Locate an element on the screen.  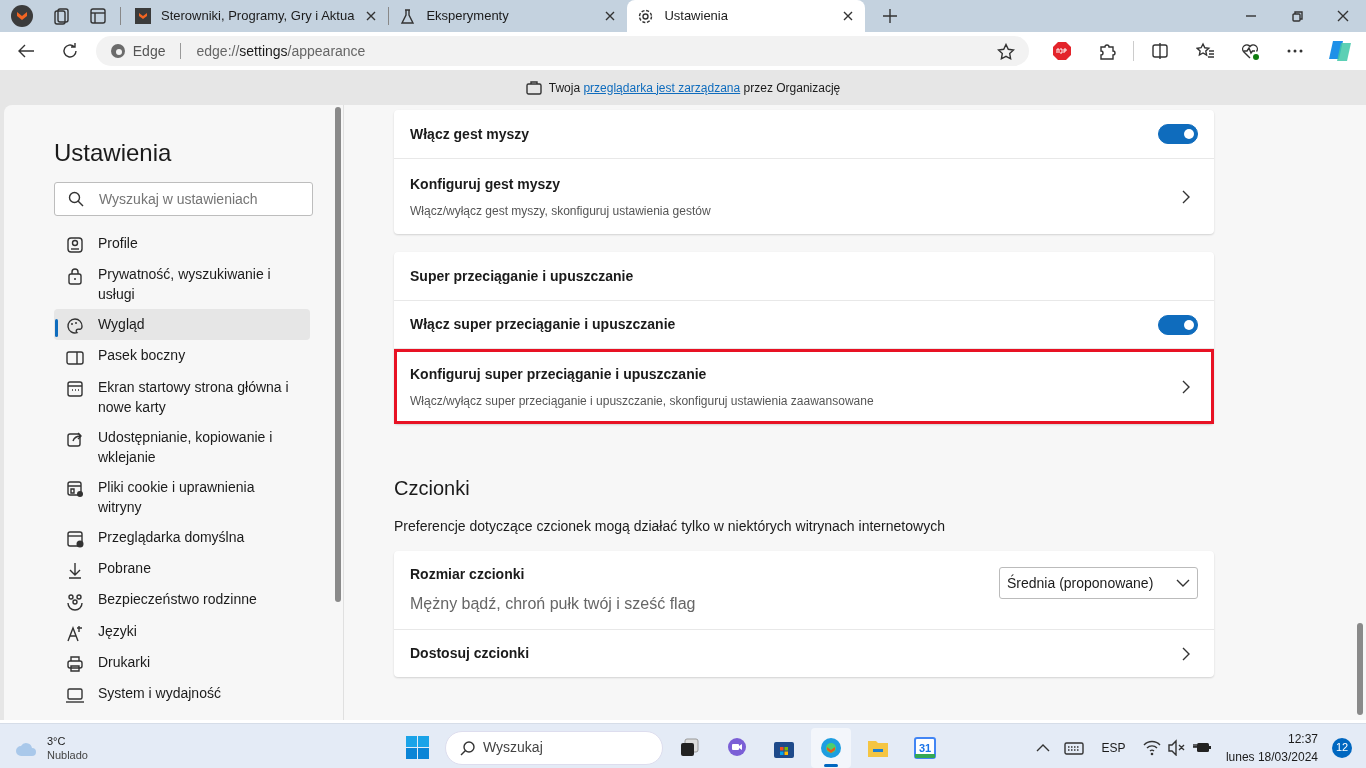
muted-speaker-icon is located at coordinates (1176, 747).